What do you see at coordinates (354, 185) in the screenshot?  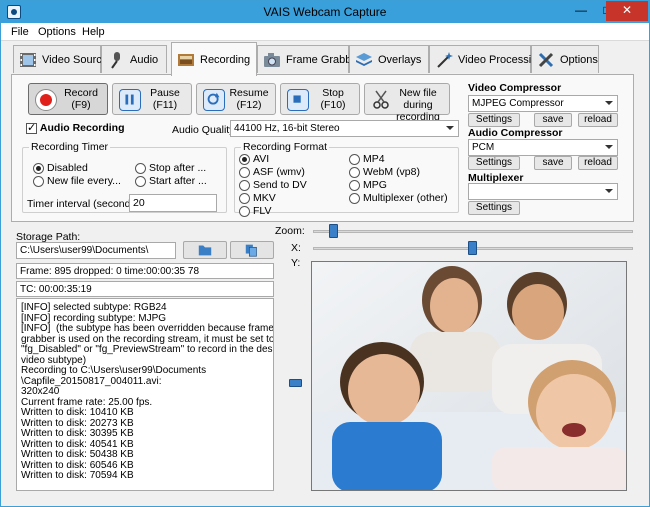 I see `radio-mpg` at bounding box center [354, 185].